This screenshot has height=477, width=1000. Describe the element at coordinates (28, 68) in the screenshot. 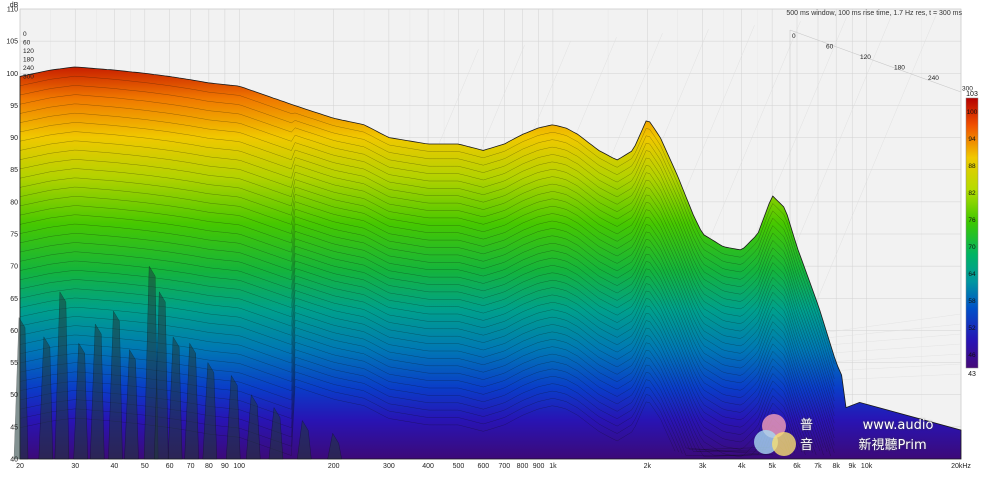

I see `time-label-left: 240` at that location.